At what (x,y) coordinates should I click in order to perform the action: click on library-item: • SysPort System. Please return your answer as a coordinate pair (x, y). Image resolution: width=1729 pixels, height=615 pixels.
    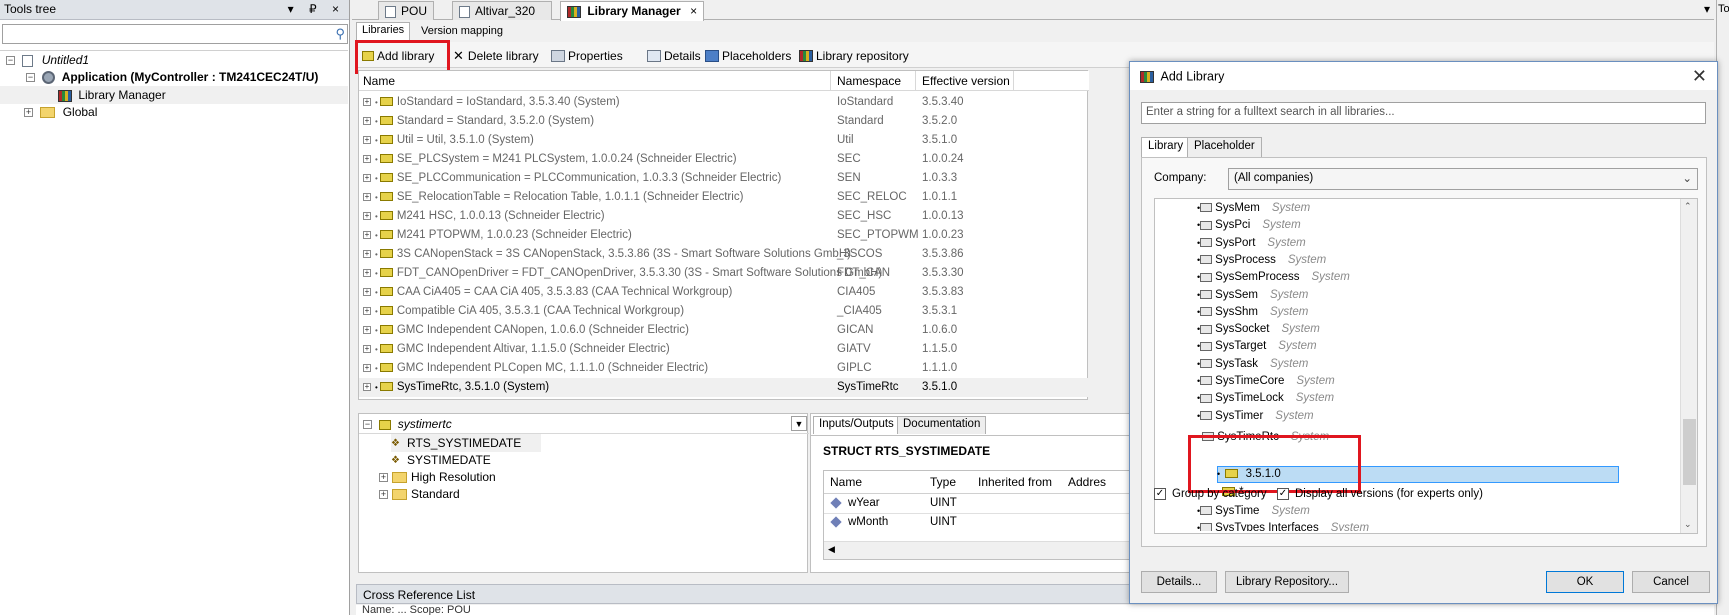
    Looking at the image, I should click on (1251, 243).